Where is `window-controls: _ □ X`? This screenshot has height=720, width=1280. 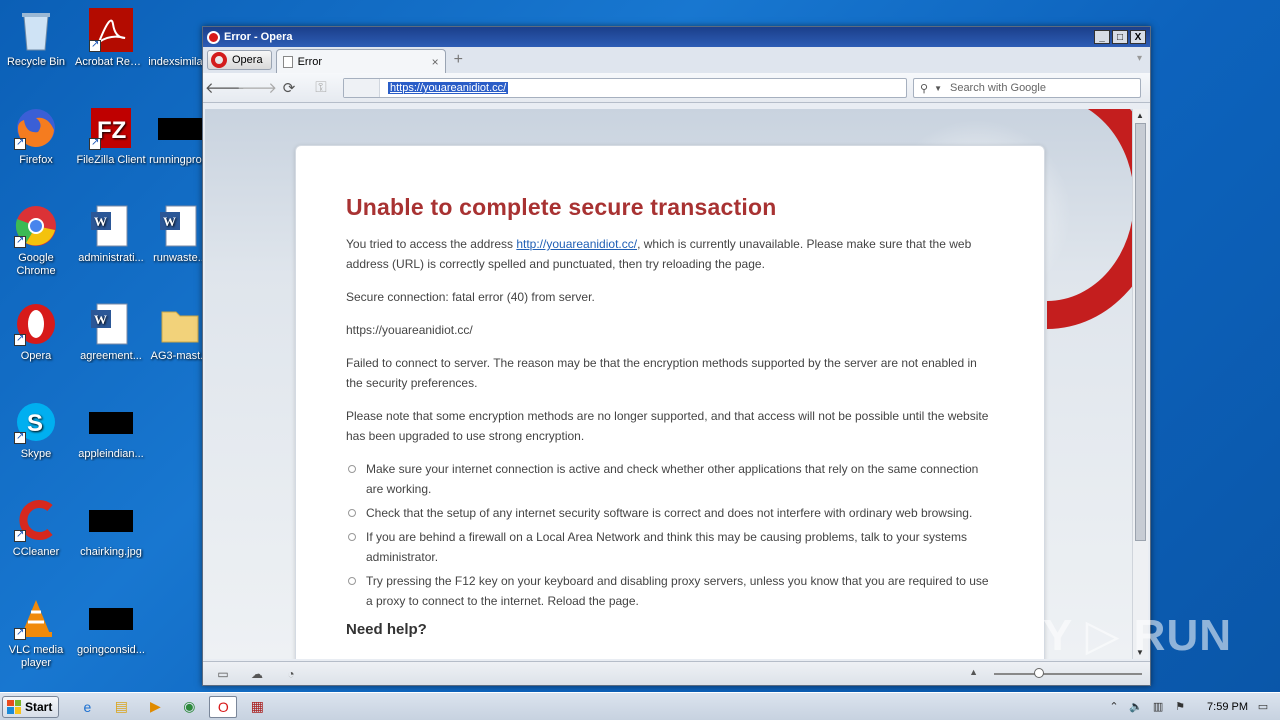 window-controls: _ □ X is located at coordinates (1120, 37).